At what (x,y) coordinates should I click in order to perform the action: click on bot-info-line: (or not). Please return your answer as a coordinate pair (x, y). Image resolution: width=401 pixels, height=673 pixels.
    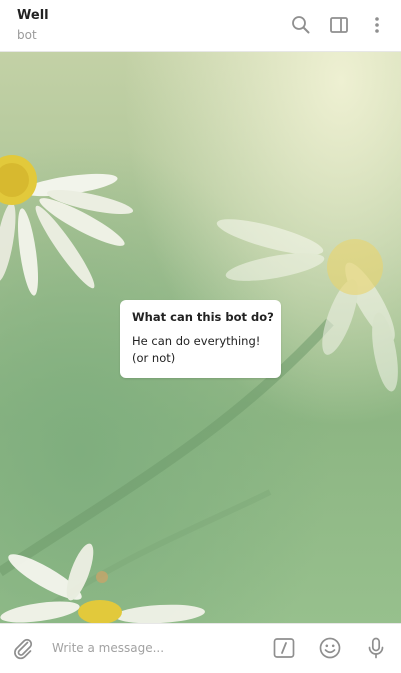
    Looking at the image, I should click on (154, 358).